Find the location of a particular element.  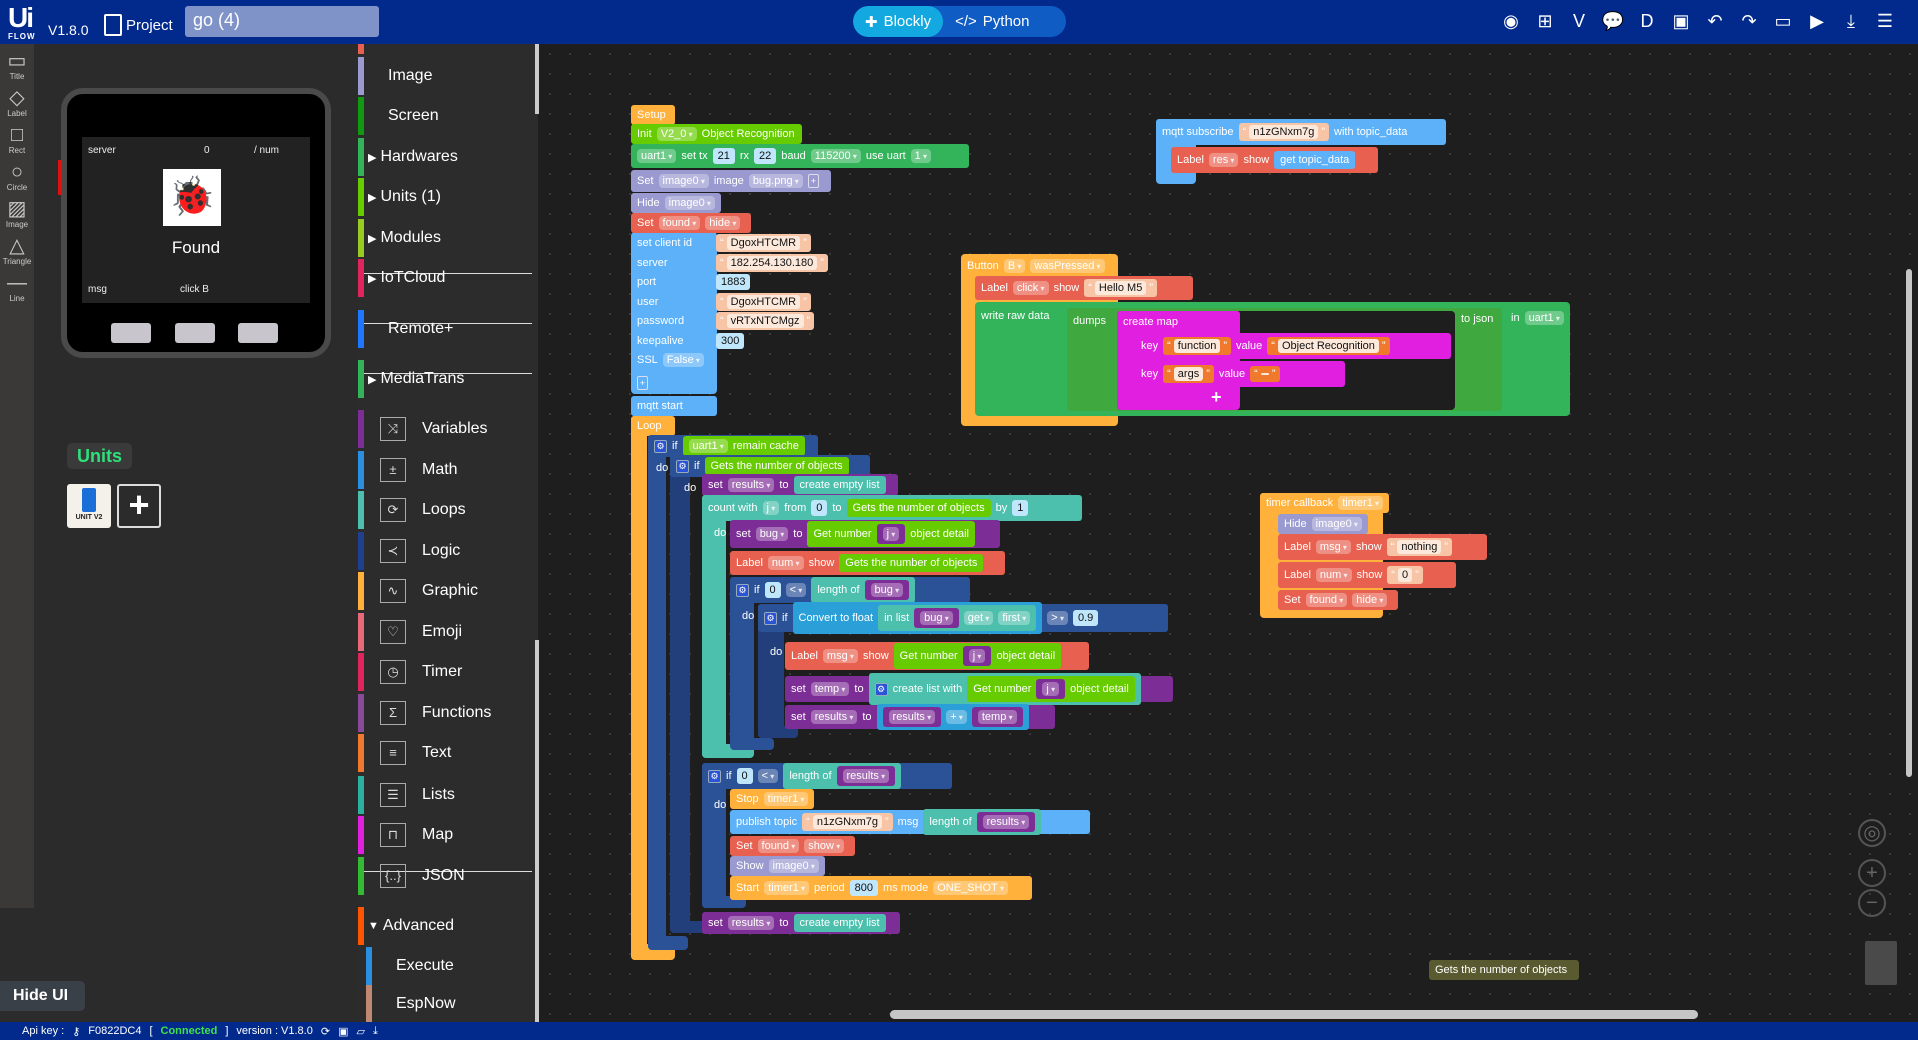

dropdown-field: B is located at coordinates (1014, 266).